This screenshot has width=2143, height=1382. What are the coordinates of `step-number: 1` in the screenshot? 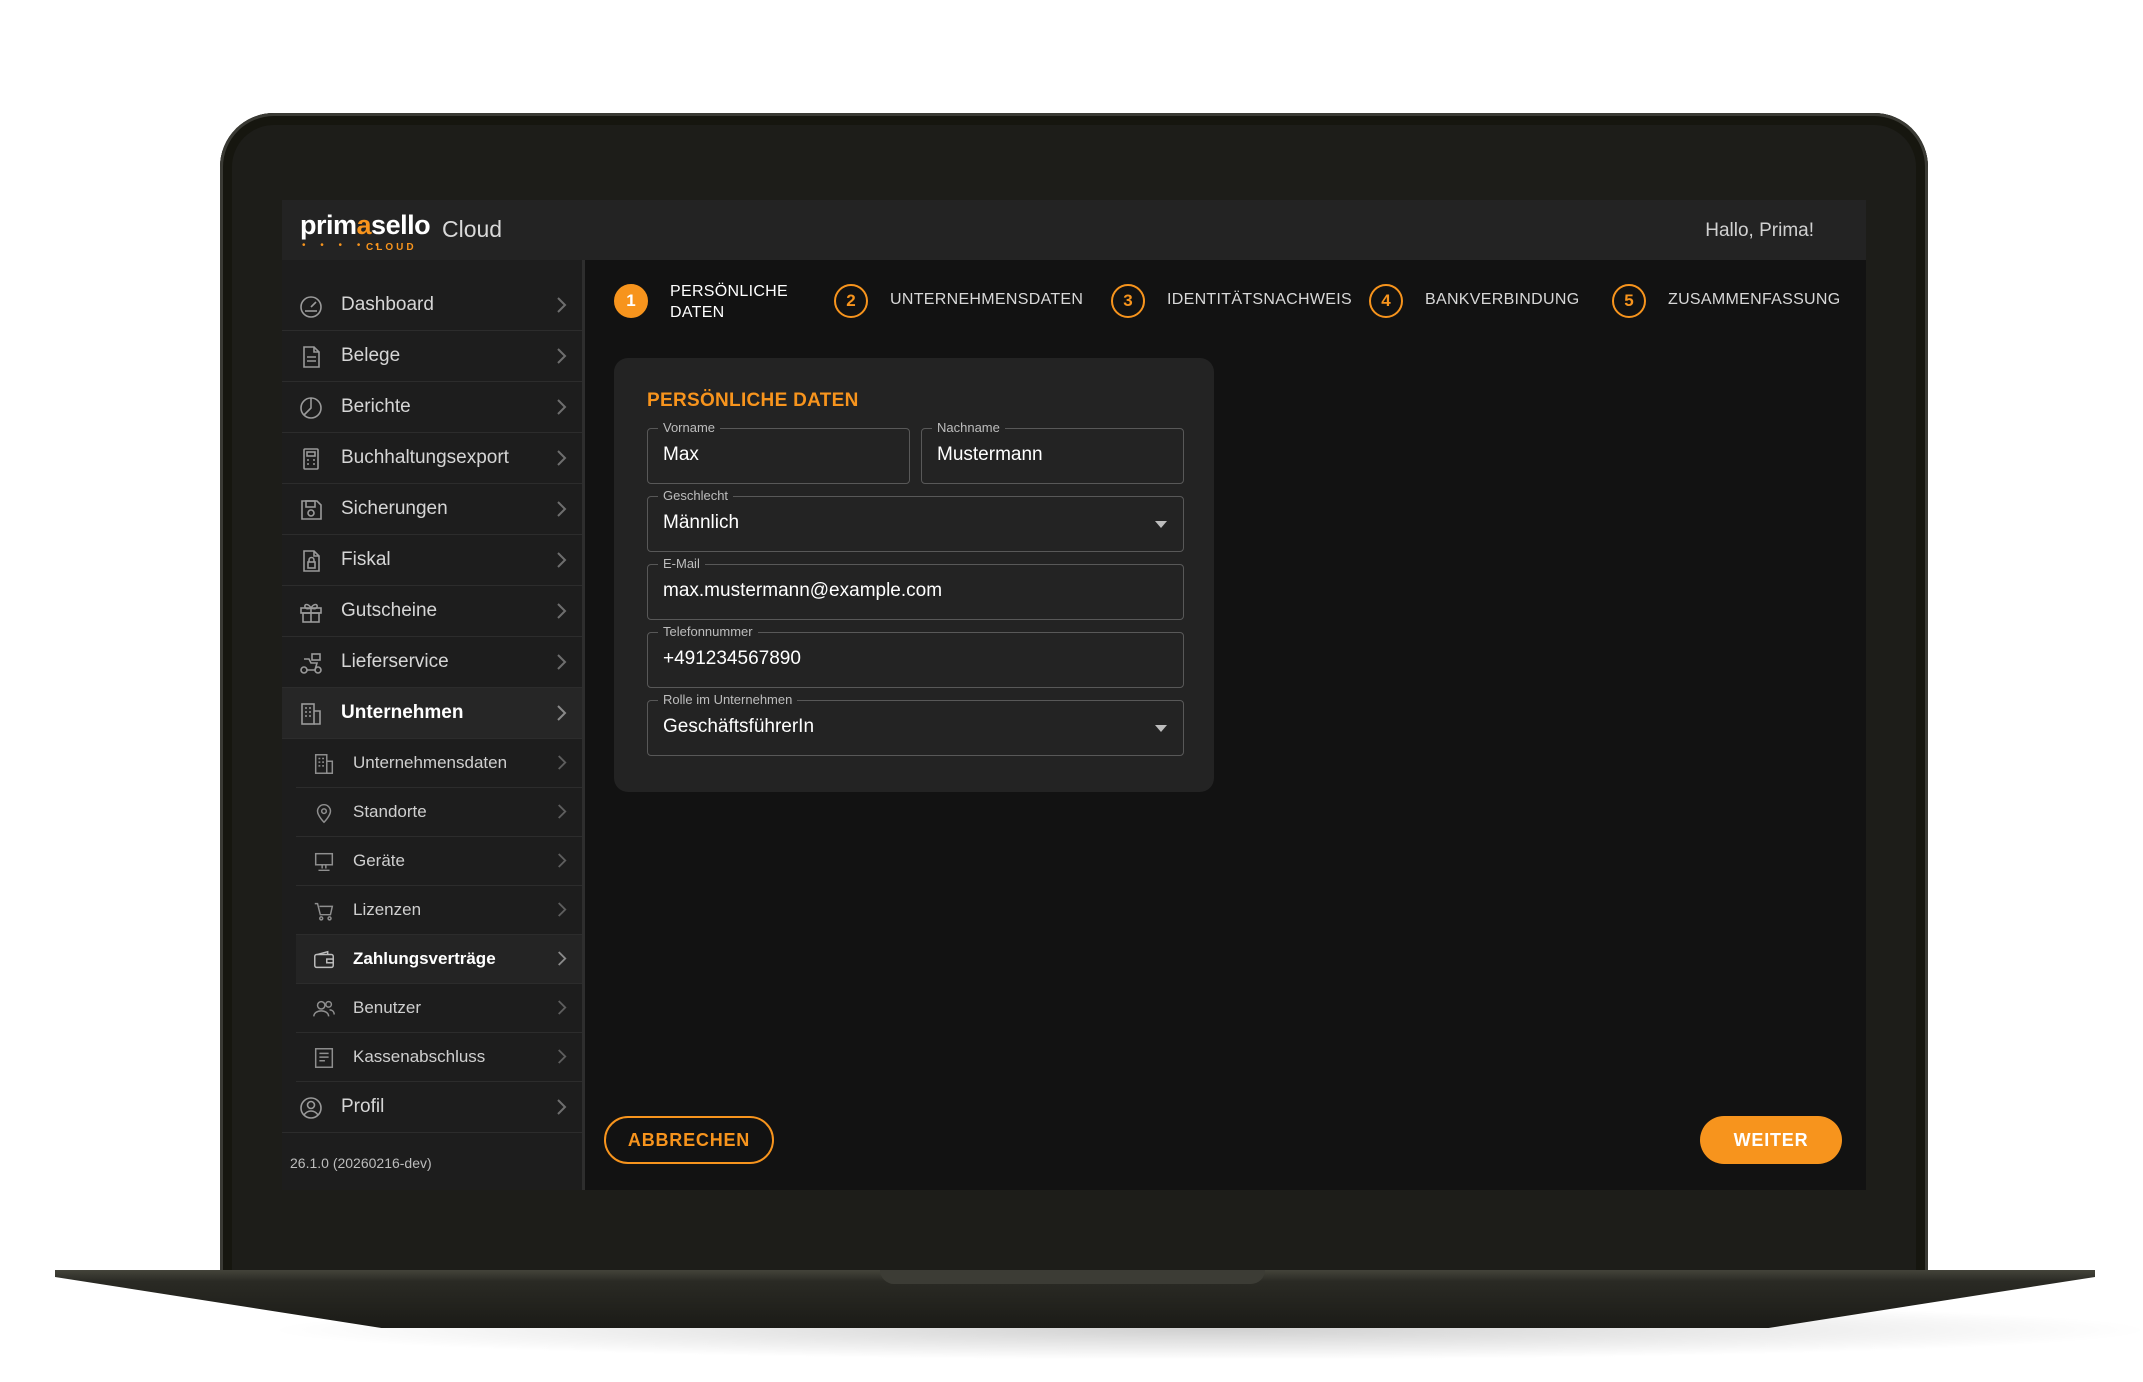 It's located at (631, 301).